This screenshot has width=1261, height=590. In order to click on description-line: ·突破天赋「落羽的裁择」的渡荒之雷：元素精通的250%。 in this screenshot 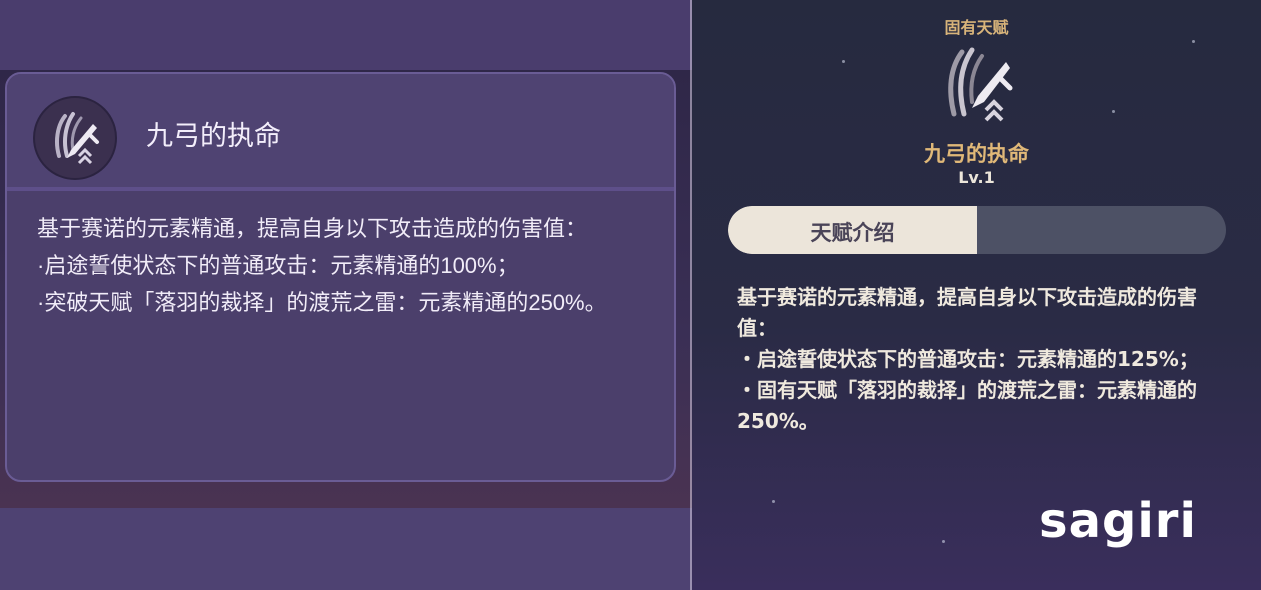, I will do `click(322, 302)`.